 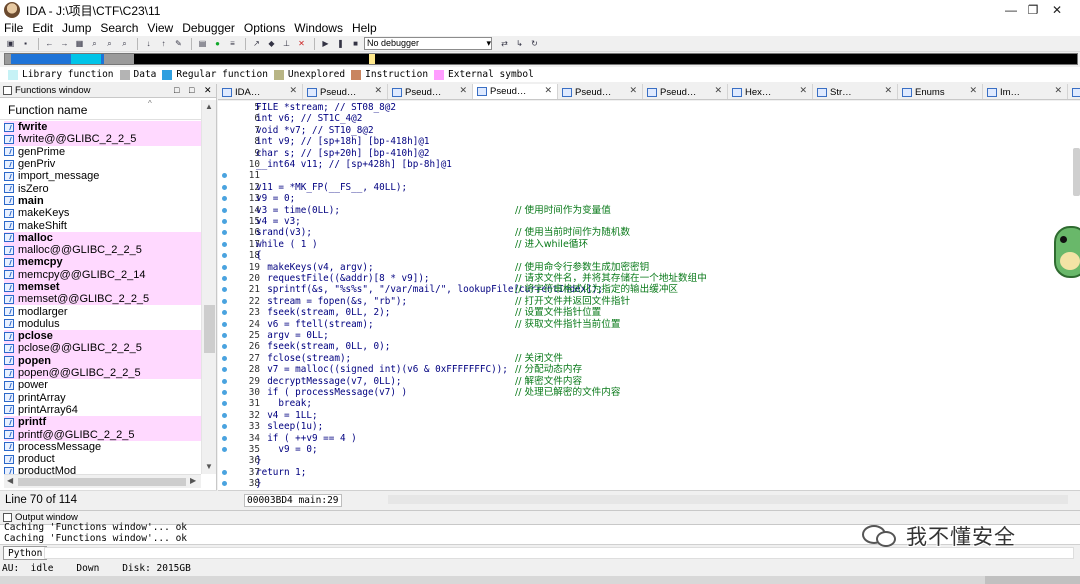 What do you see at coordinates (102, 213) in the screenshot?
I see `function-list-item: makeKeys` at bounding box center [102, 213].